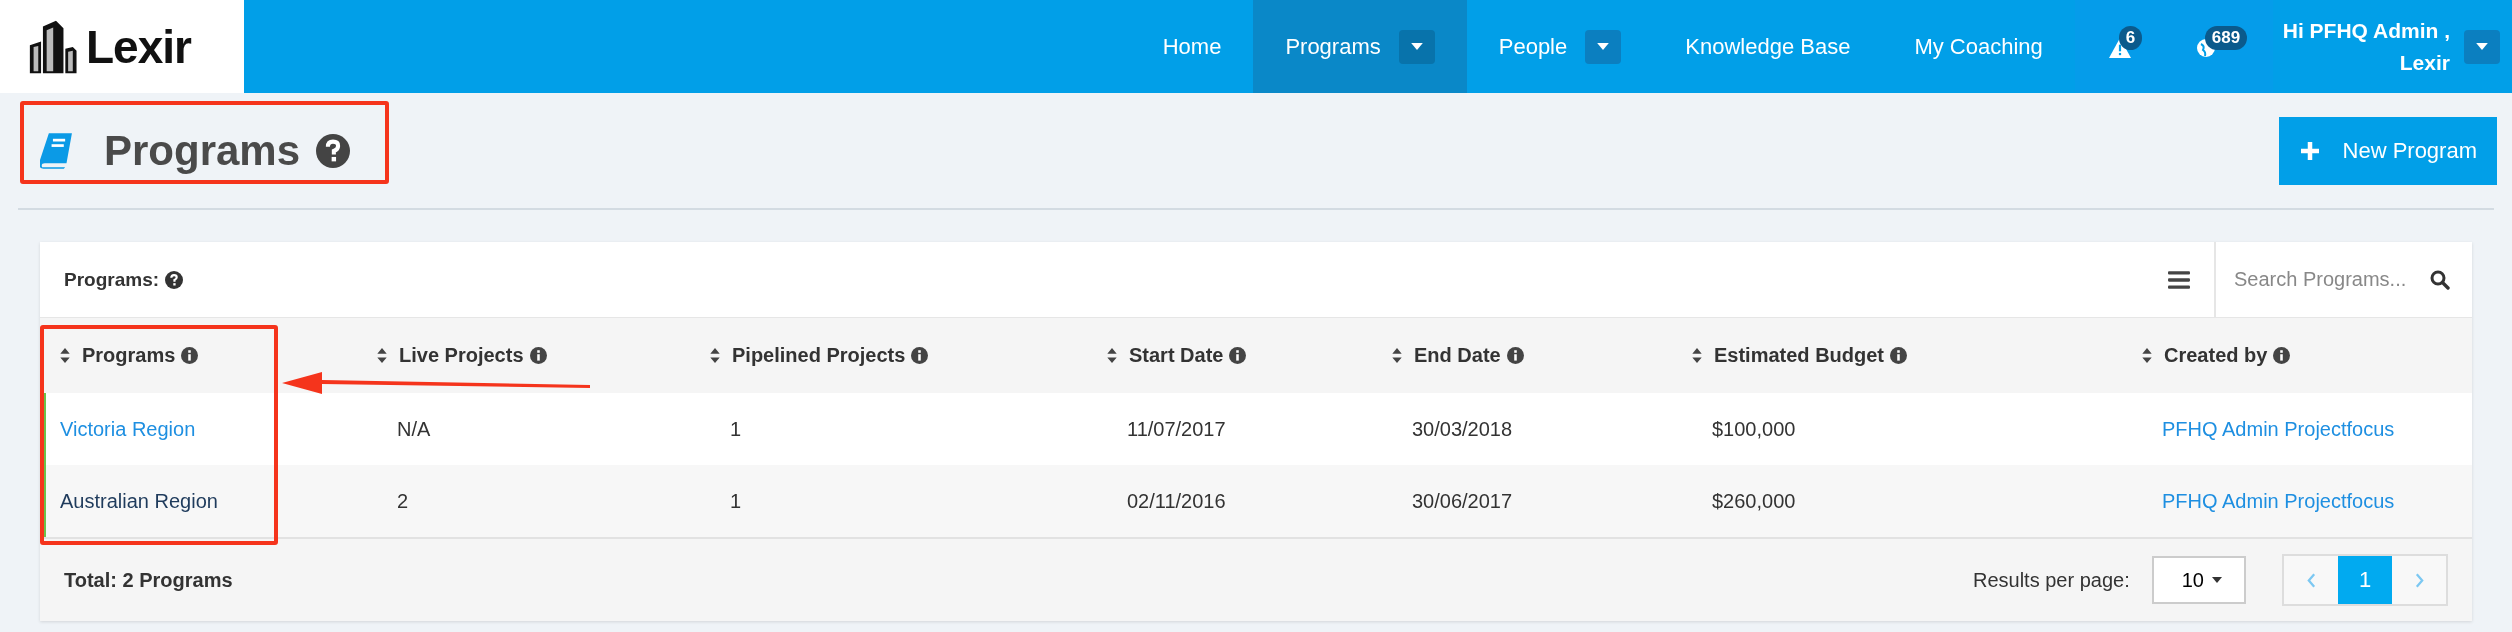  Describe the element at coordinates (1917, 355) in the screenshot. I see `column-header: Estimated Budget` at that location.